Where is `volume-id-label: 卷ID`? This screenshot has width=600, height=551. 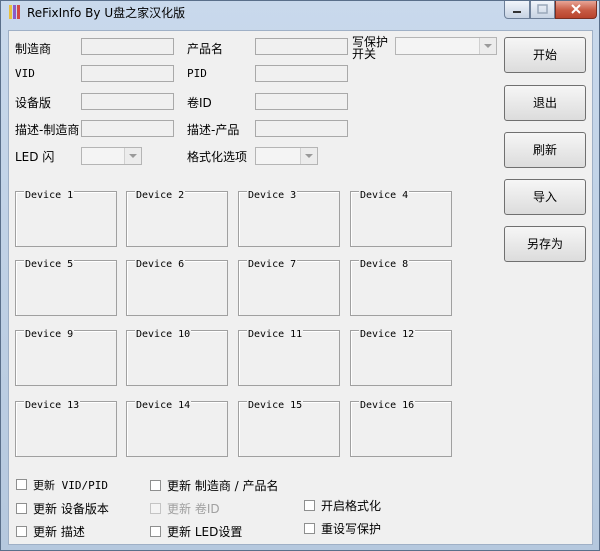 volume-id-label: 卷ID is located at coordinates (199, 103).